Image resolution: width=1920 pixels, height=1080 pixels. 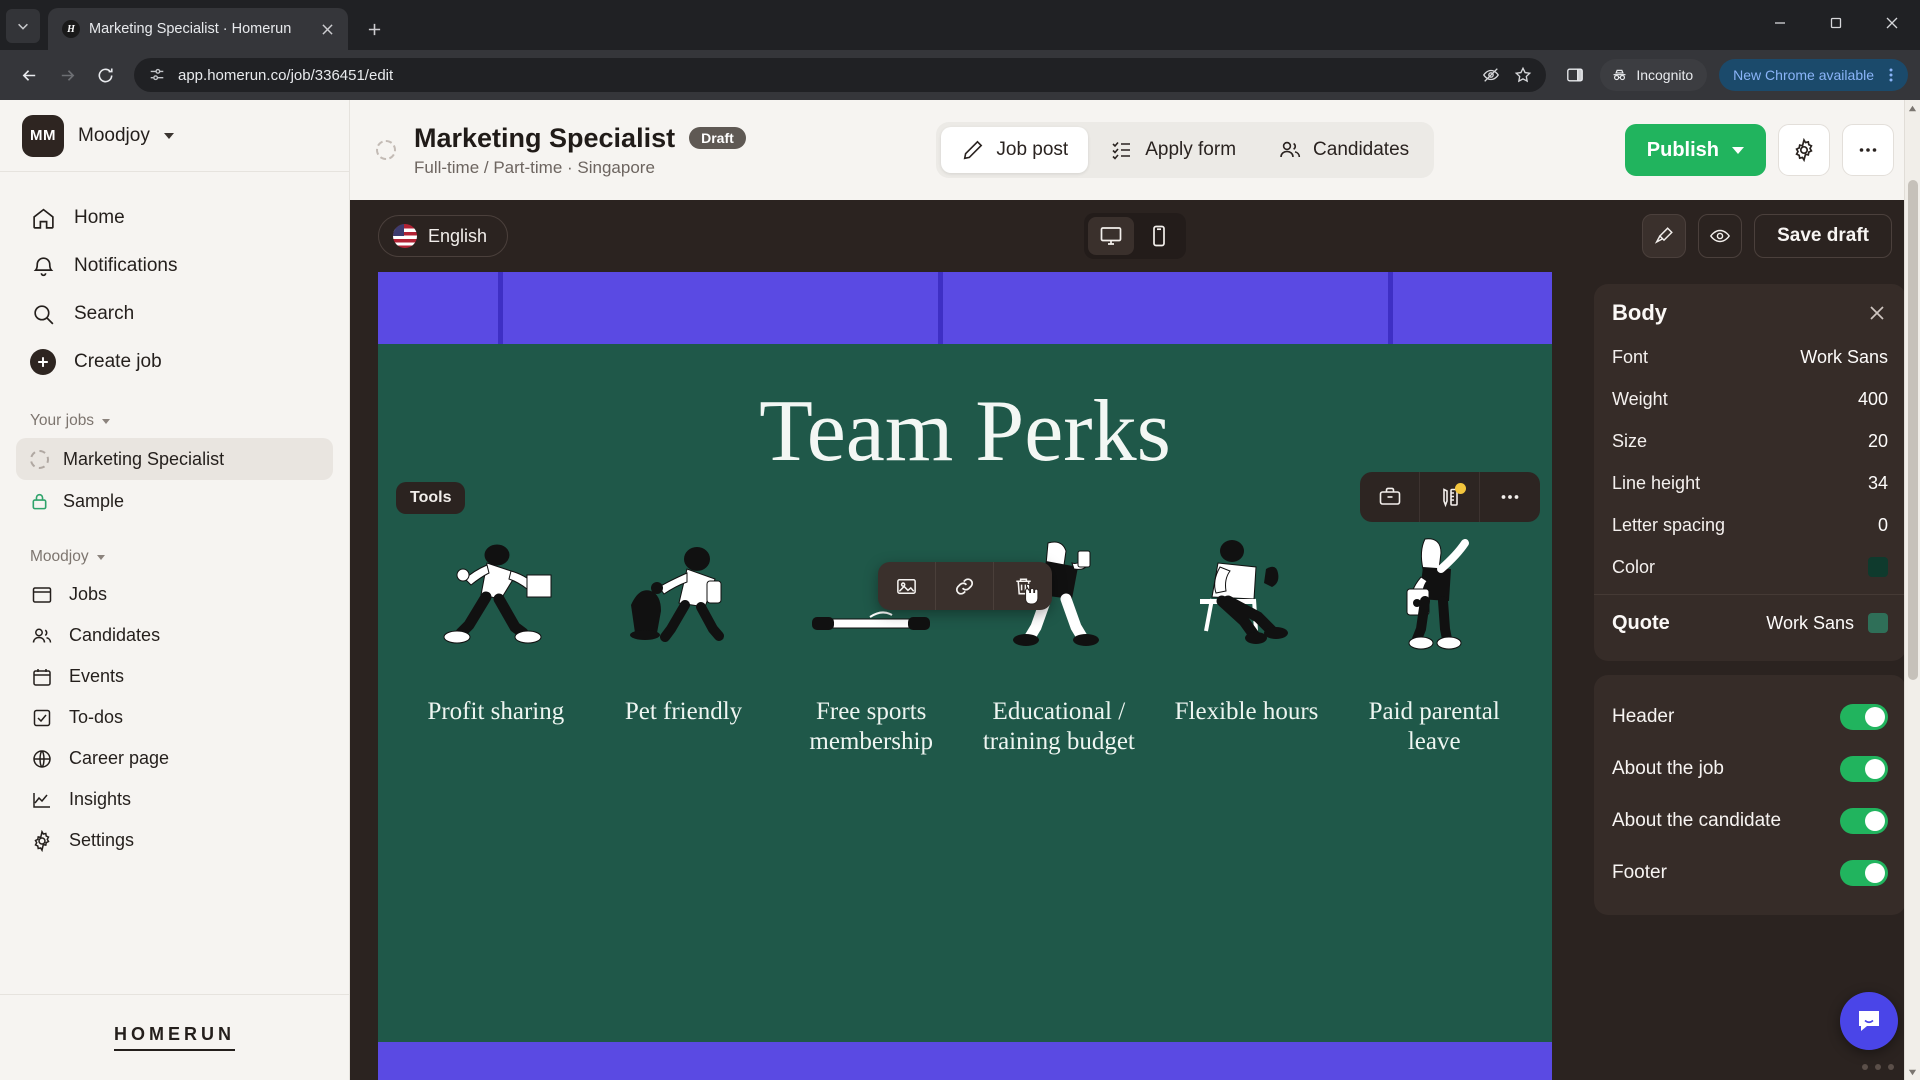 What do you see at coordinates (1491, 75) in the screenshot?
I see `eye-off-icon` at bounding box center [1491, 75].